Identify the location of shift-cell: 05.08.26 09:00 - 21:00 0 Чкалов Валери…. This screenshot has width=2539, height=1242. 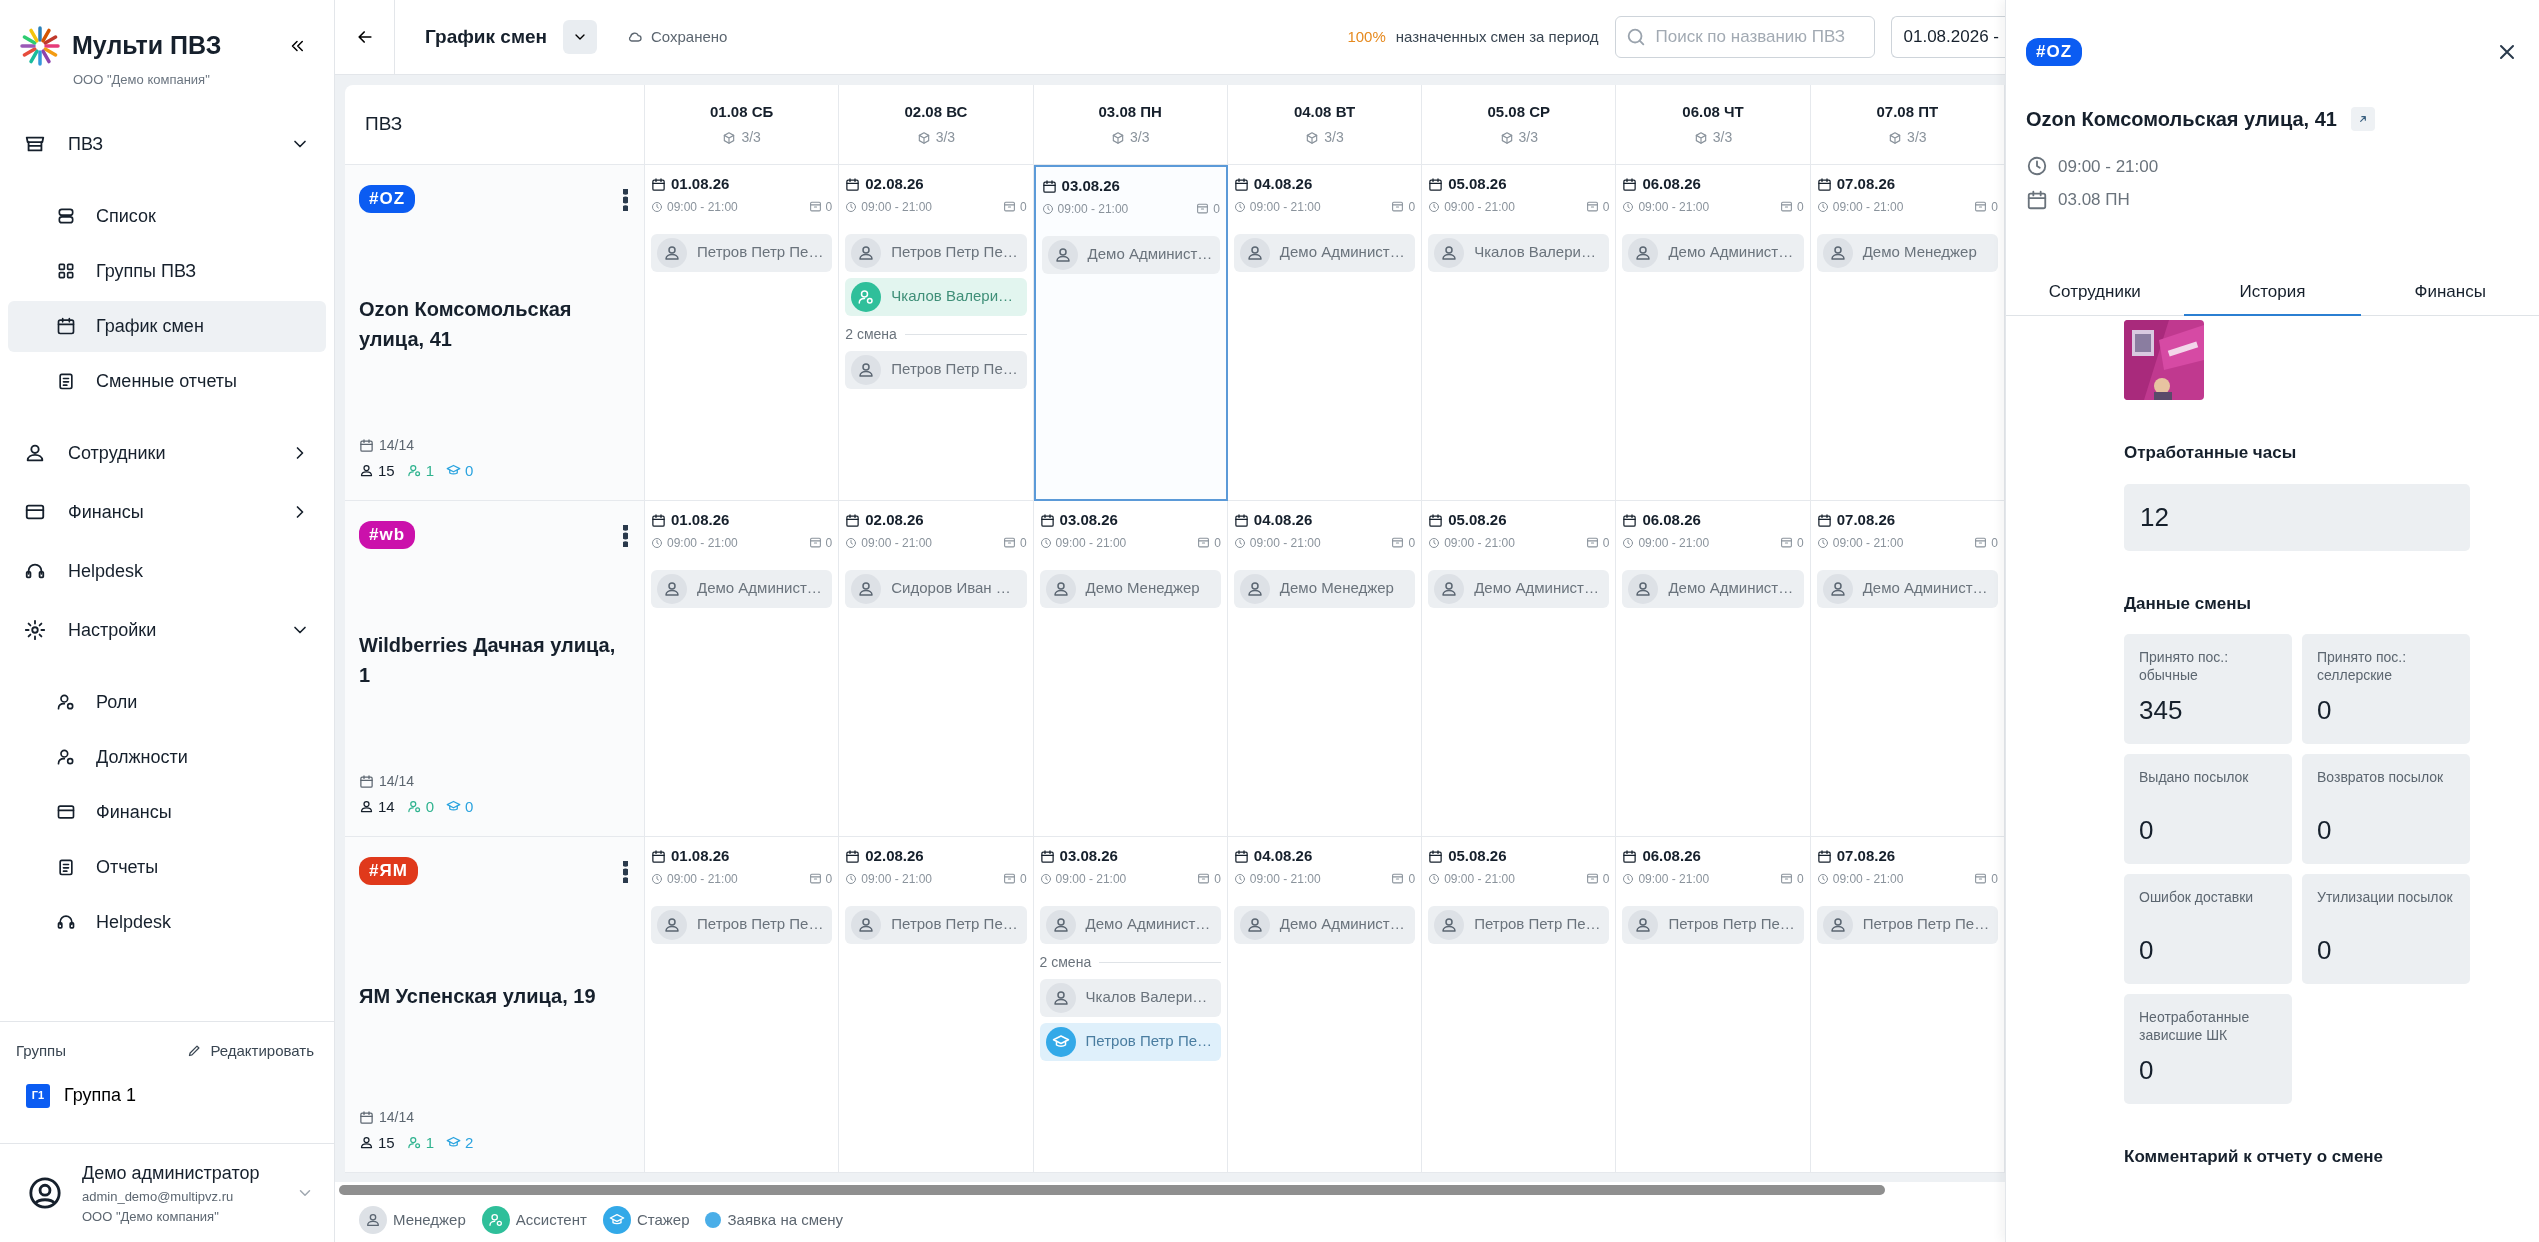
(1519, 333).